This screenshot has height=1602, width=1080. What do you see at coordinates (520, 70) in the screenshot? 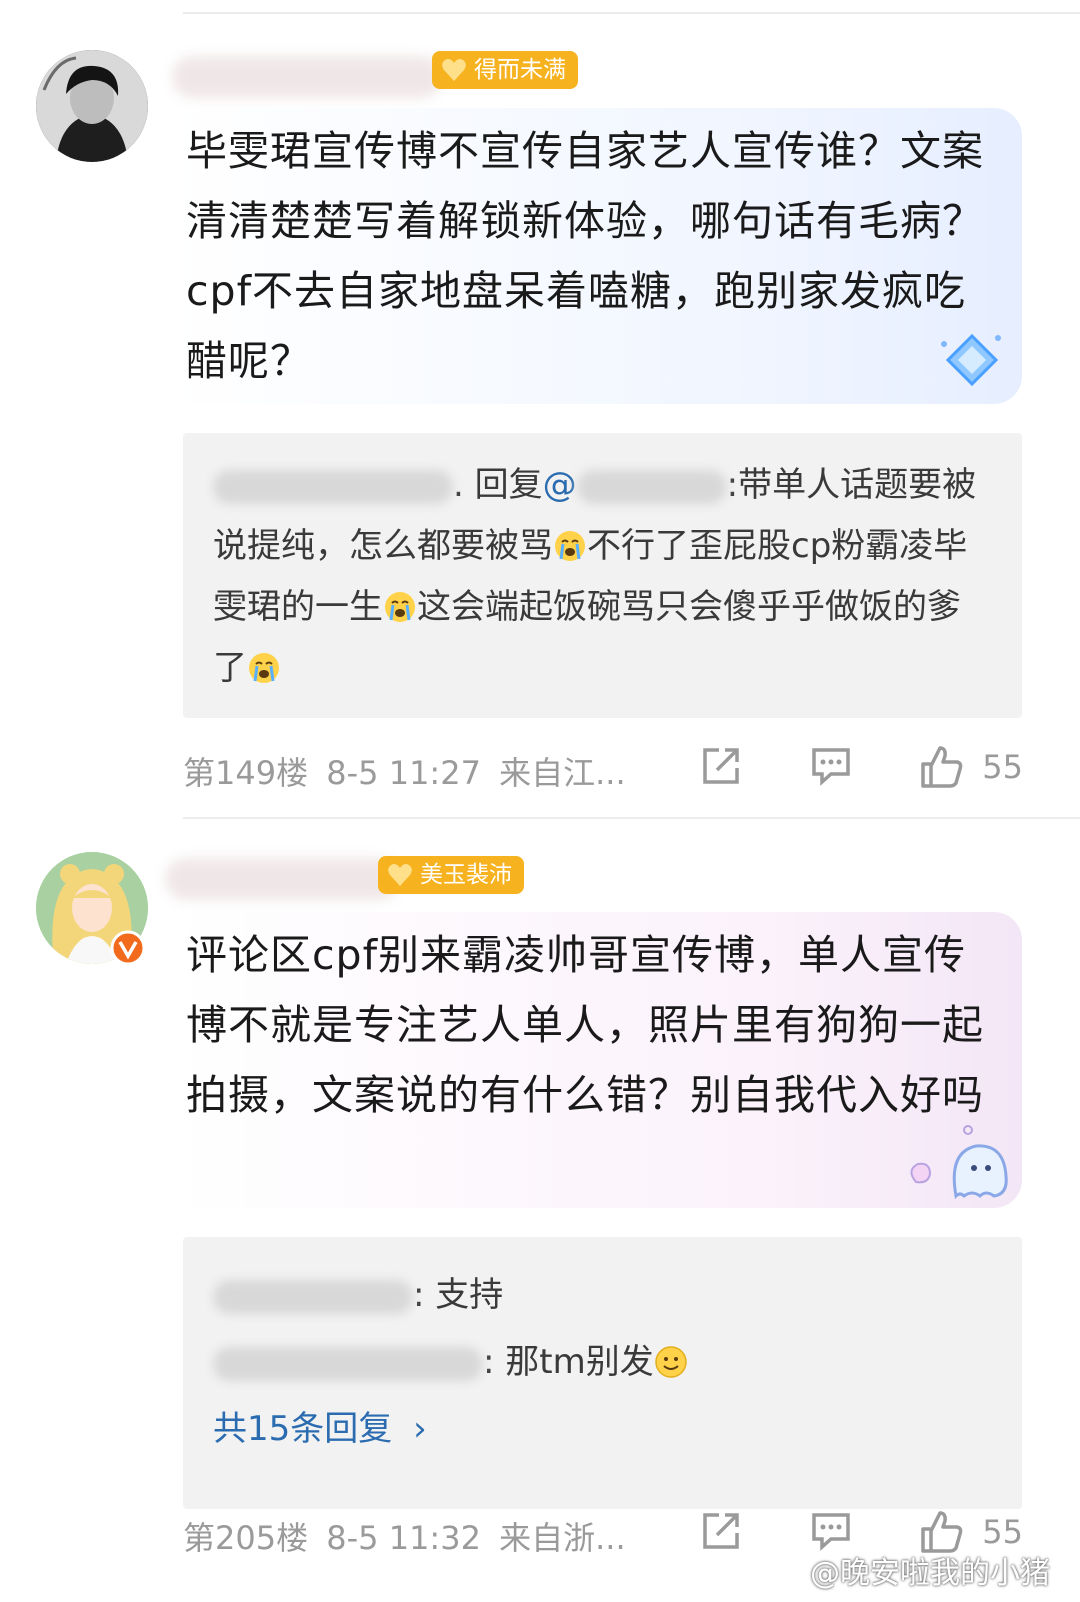
I see `badge-label: 得而未满` at bounding box center [520, 70].